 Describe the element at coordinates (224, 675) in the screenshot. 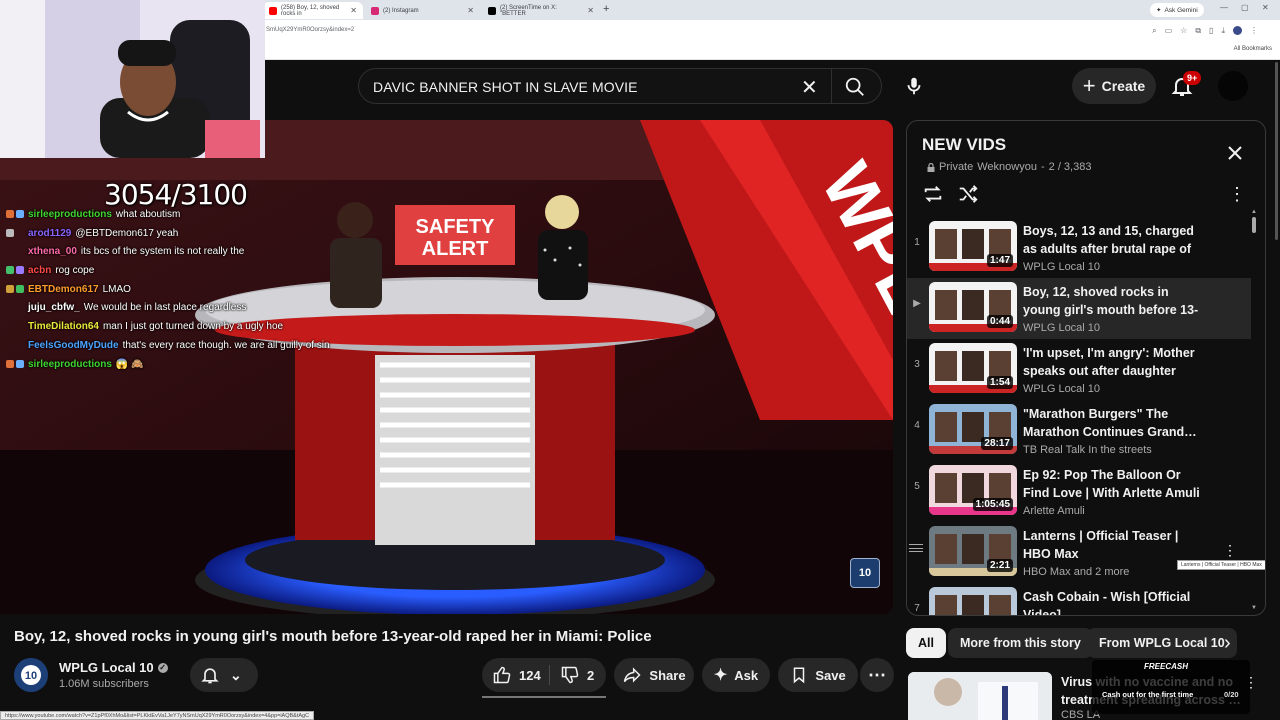

I see `subscription-bell-button: ⌄` at that location.